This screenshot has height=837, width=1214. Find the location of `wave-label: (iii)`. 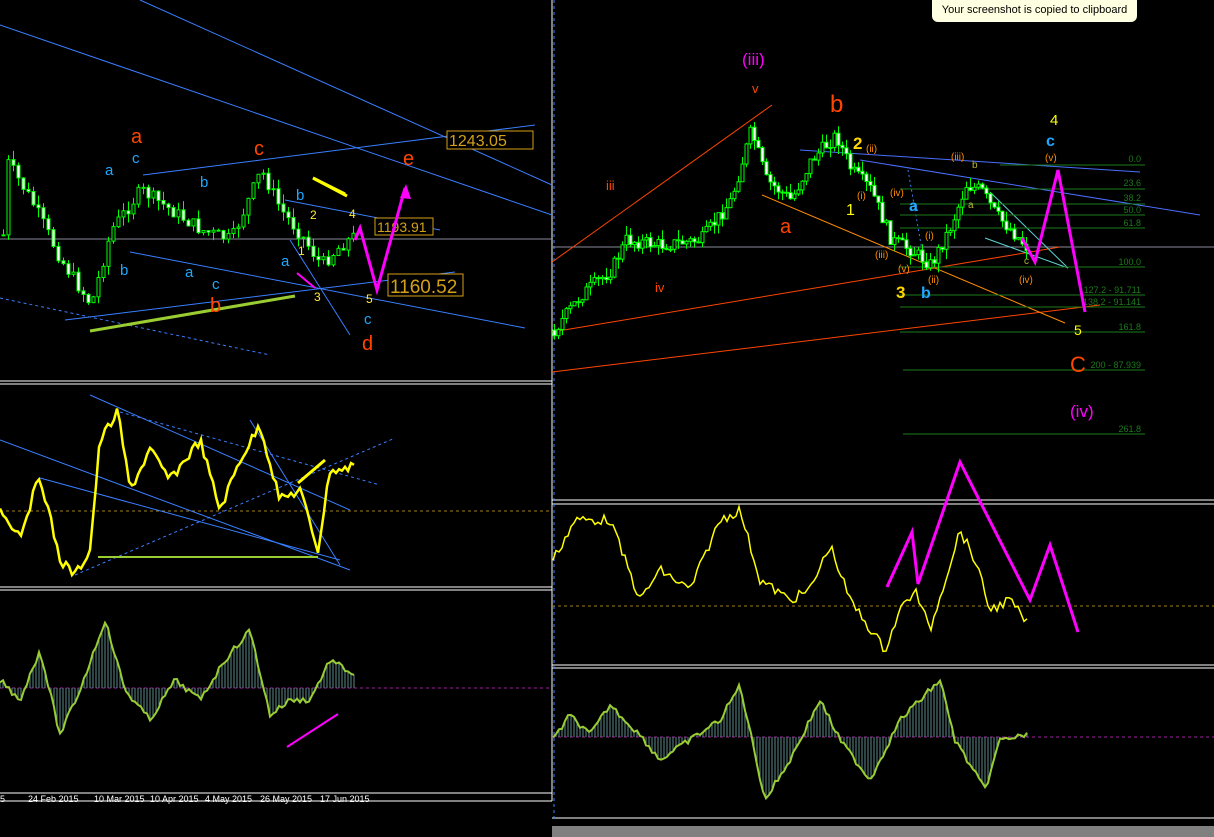

wave-label: (iii) is located at coordinates (753, 59).